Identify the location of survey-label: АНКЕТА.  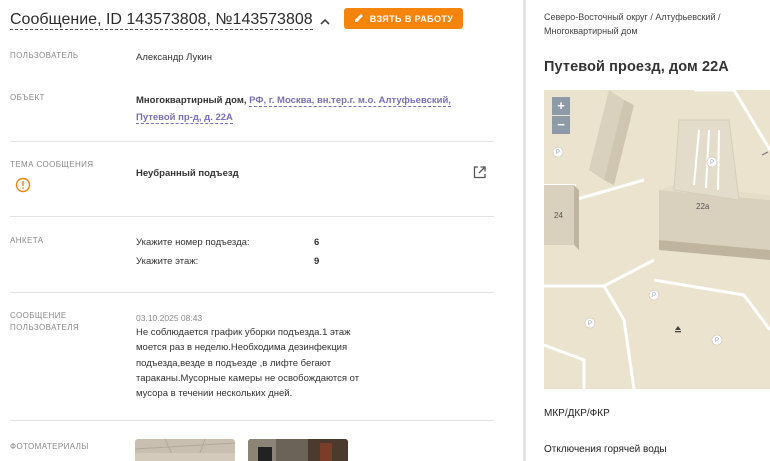
(27, 240).